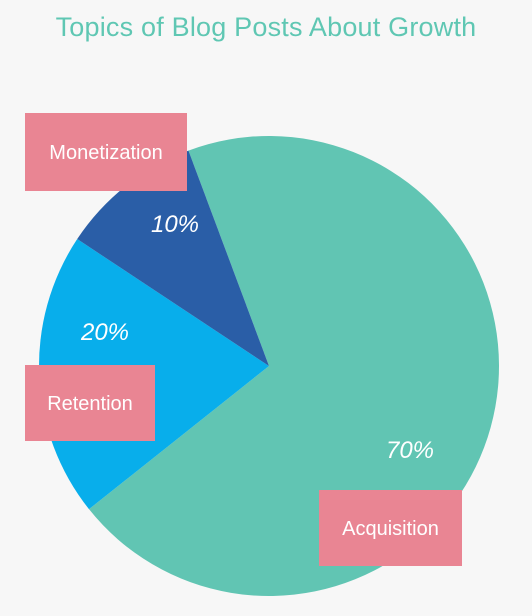 Image resolution: width=532 pixels, height=616 pixels. I want to click on percent-label-retention: 20%, so click(104, 332).